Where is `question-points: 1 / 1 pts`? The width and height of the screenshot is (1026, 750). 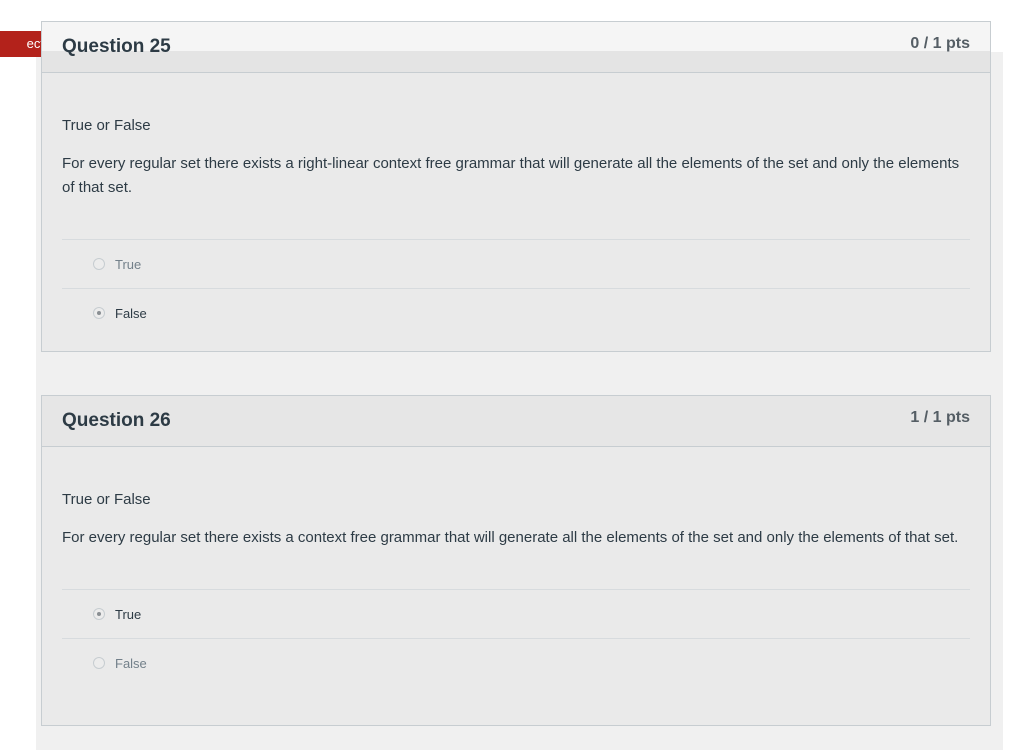 question-points: 1 / 1 pts is located at coordinates (940, 417).